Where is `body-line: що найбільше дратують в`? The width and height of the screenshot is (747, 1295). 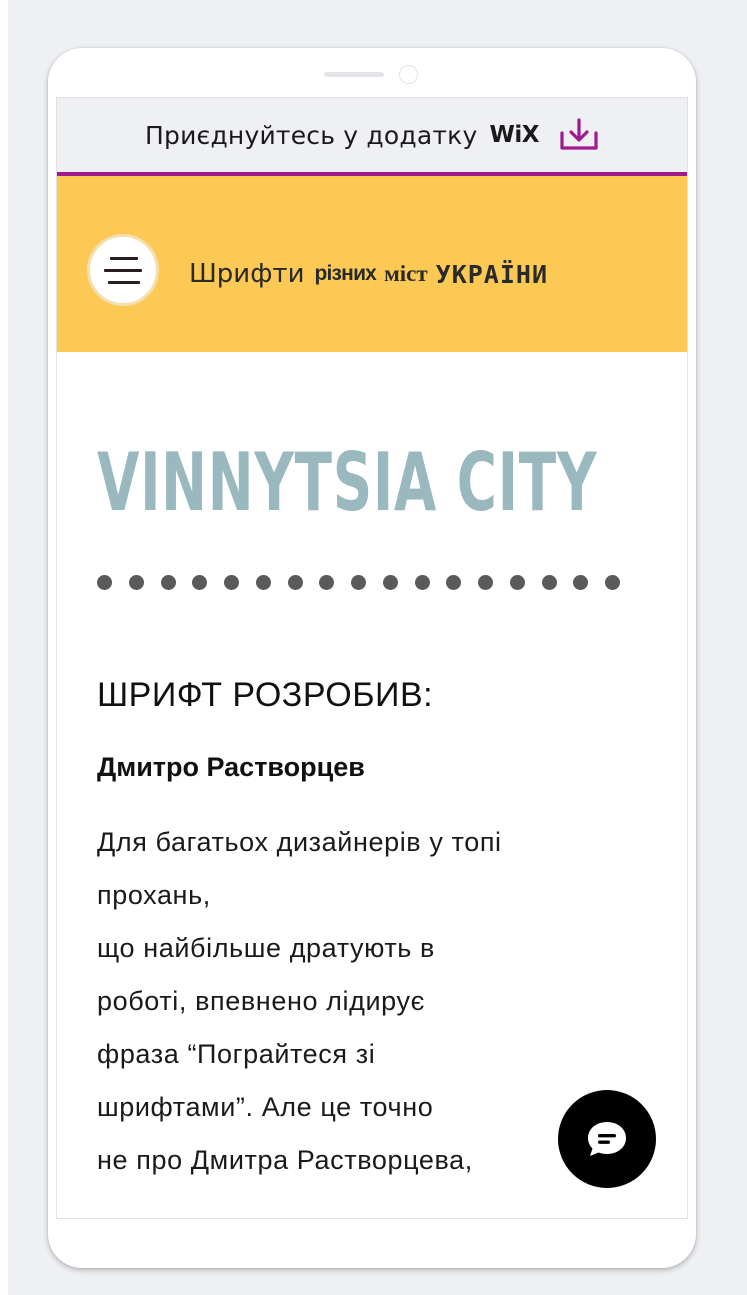
body-line: що найбільше дратують в is located at coordinates (266, 948).